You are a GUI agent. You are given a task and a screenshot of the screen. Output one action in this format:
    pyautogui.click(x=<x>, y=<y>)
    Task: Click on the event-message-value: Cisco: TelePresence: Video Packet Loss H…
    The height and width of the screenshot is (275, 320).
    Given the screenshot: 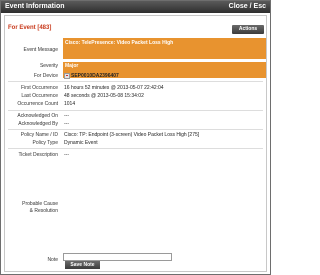 What is the action you would take?
    pyautogui.click(x=119, y=43)
    